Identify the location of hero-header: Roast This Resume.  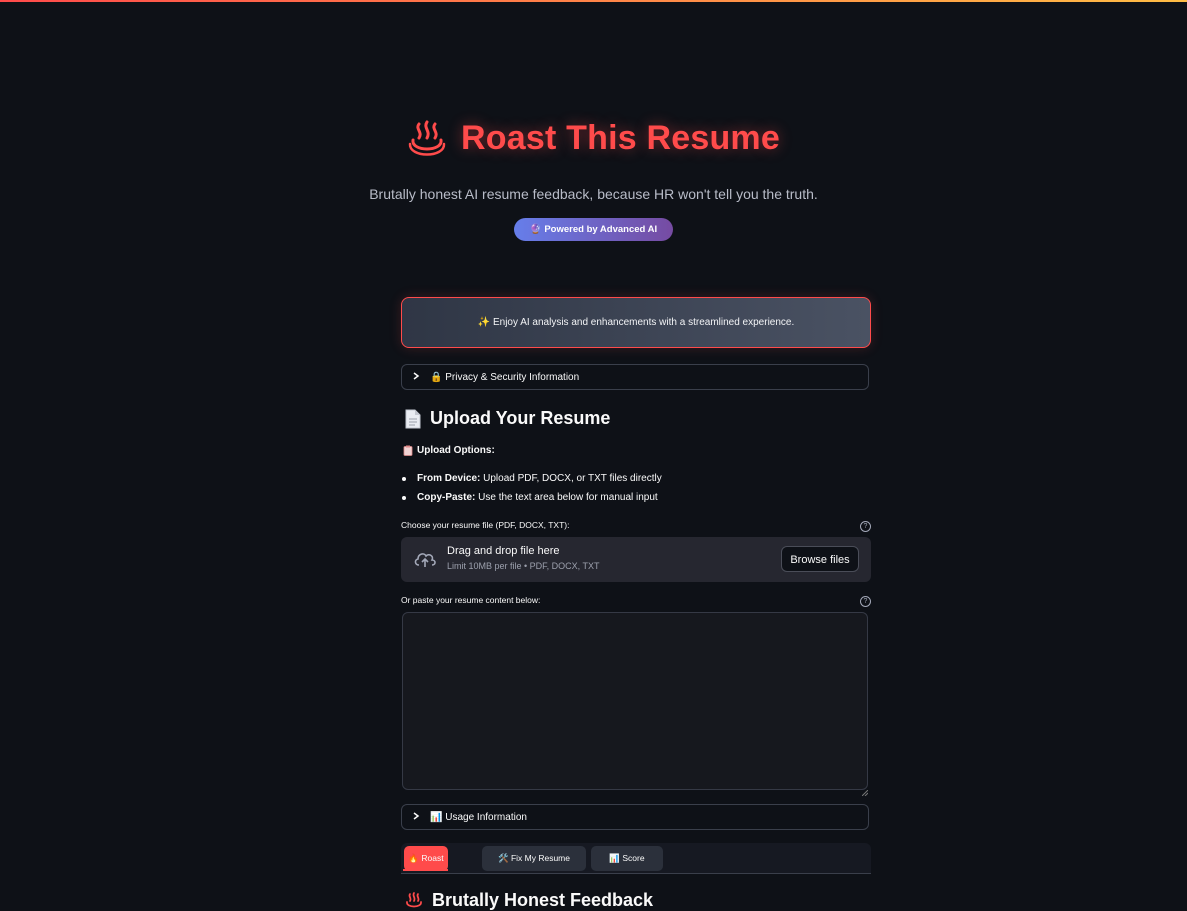
(593, 140).